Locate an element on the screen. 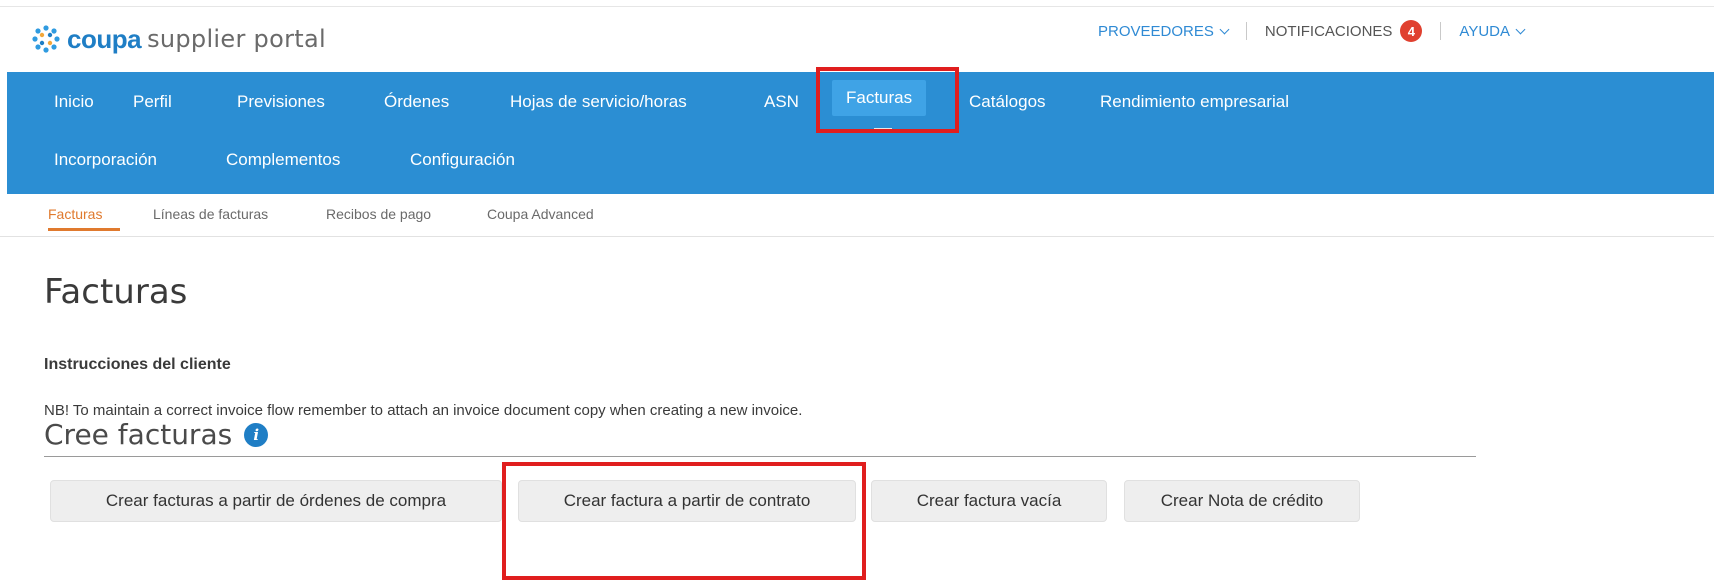 The height and width of the screenshot is (580, 1714). notifications-count-badge: 4 is located at coordinates (1411, 31).